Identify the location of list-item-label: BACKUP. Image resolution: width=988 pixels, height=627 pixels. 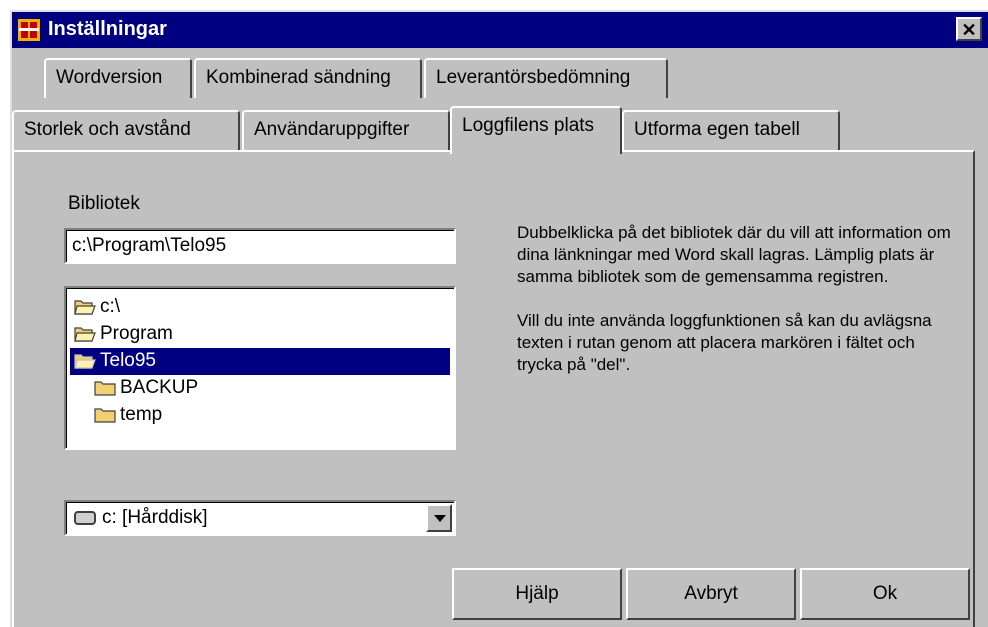
(159, 387).